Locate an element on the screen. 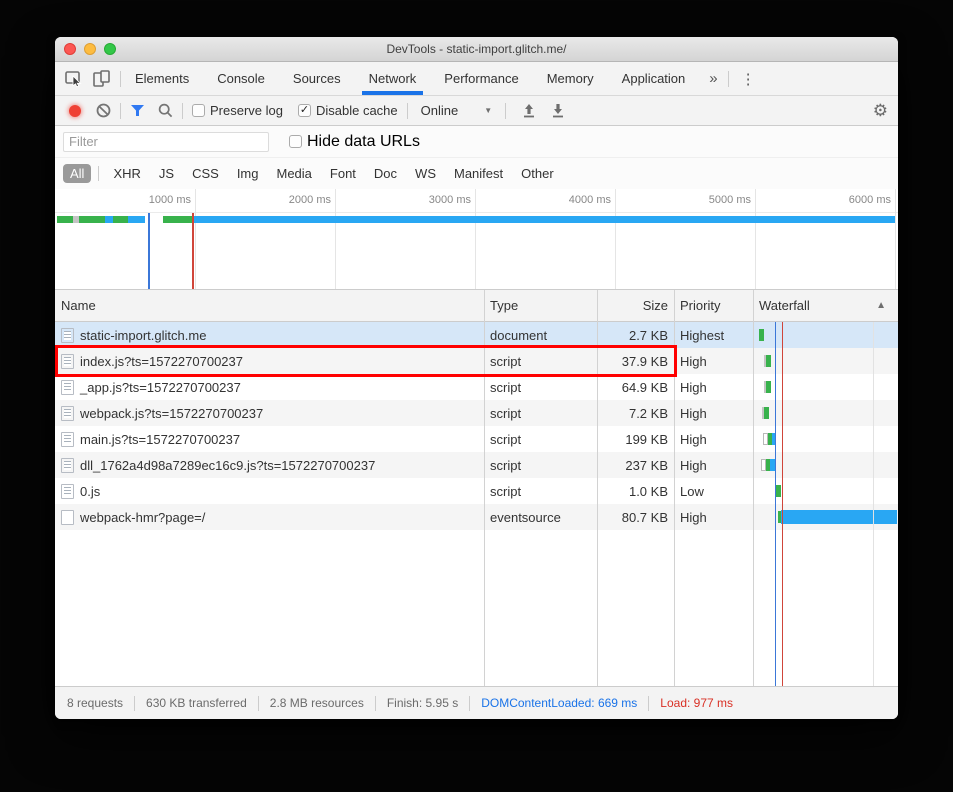 The height and width of the screenshot is (792, 953). preserve-log-label: Preserve log is located at coordinates (246, 110).